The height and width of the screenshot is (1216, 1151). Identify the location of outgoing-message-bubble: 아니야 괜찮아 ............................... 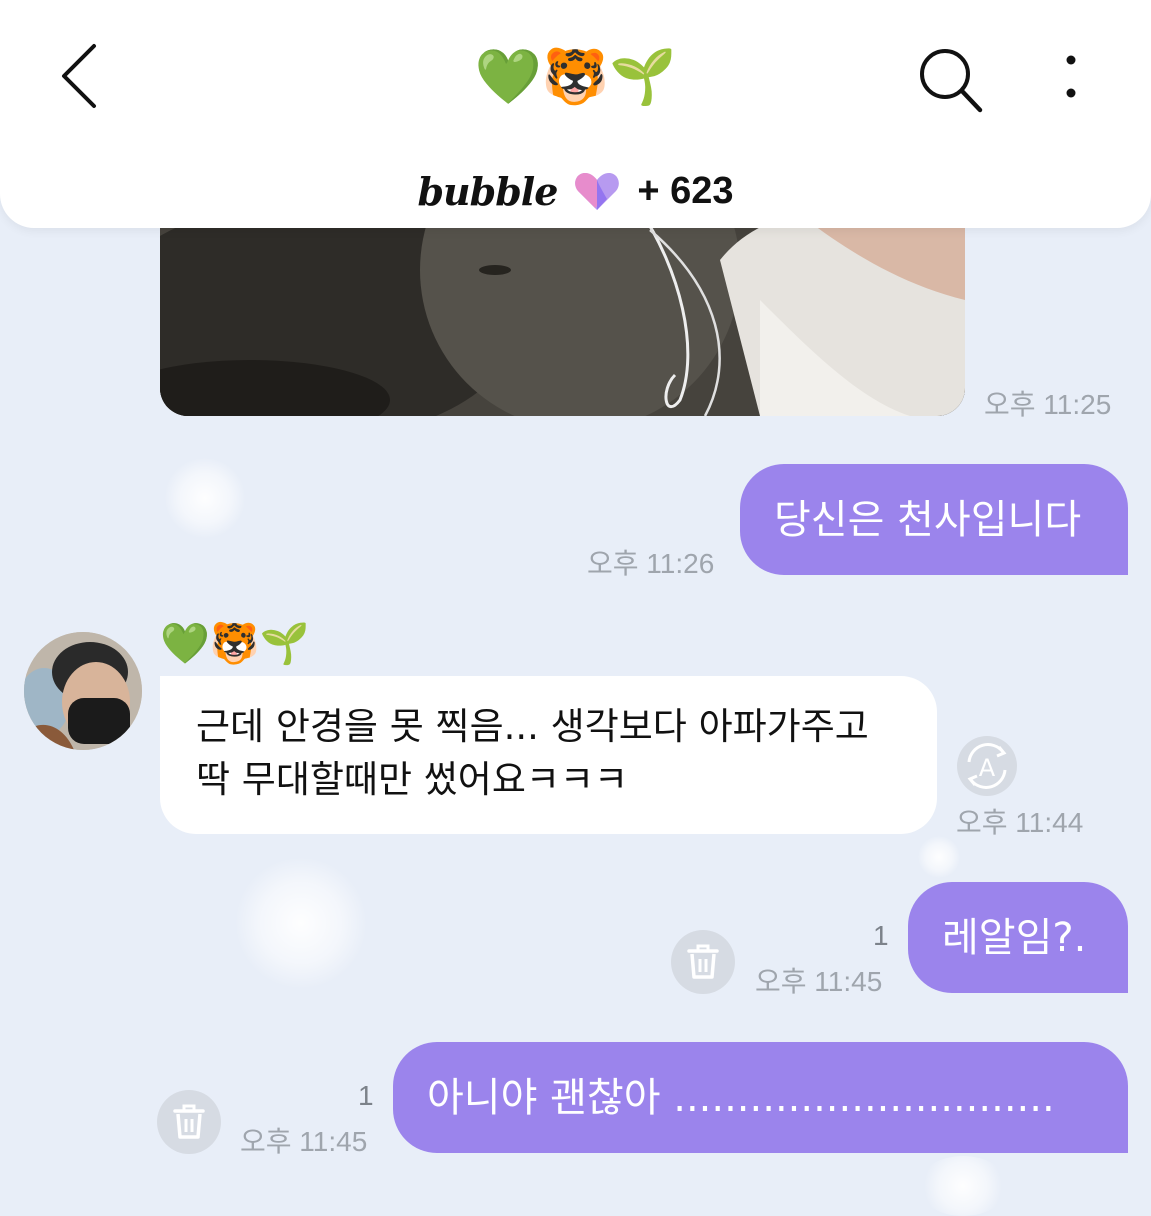
(760, 1097).